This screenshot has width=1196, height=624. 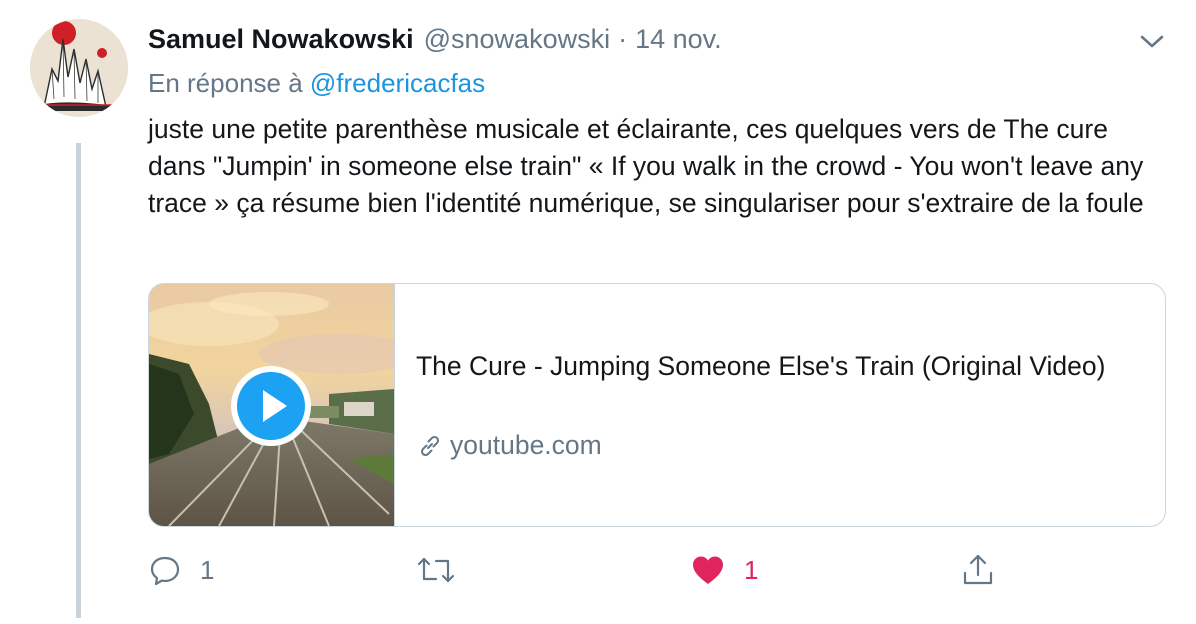 What do you see at coordinates (281, 39) in the screenshot?
I see `author-name: Samuel Nowakowski` at bounding box center [281, 39].